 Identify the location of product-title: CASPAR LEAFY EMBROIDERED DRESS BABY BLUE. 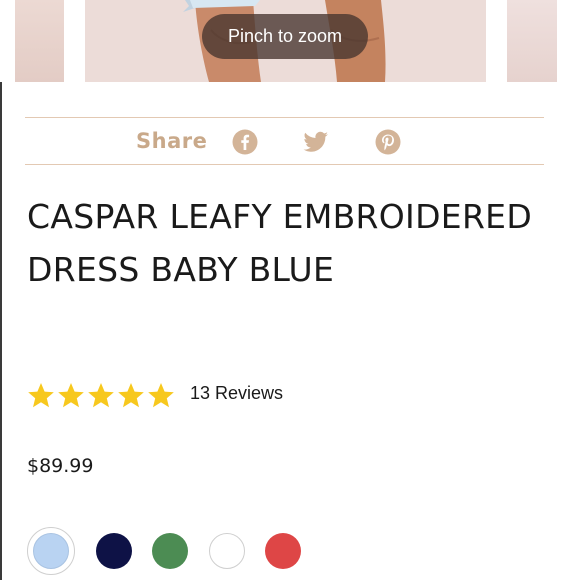
(280, 243).